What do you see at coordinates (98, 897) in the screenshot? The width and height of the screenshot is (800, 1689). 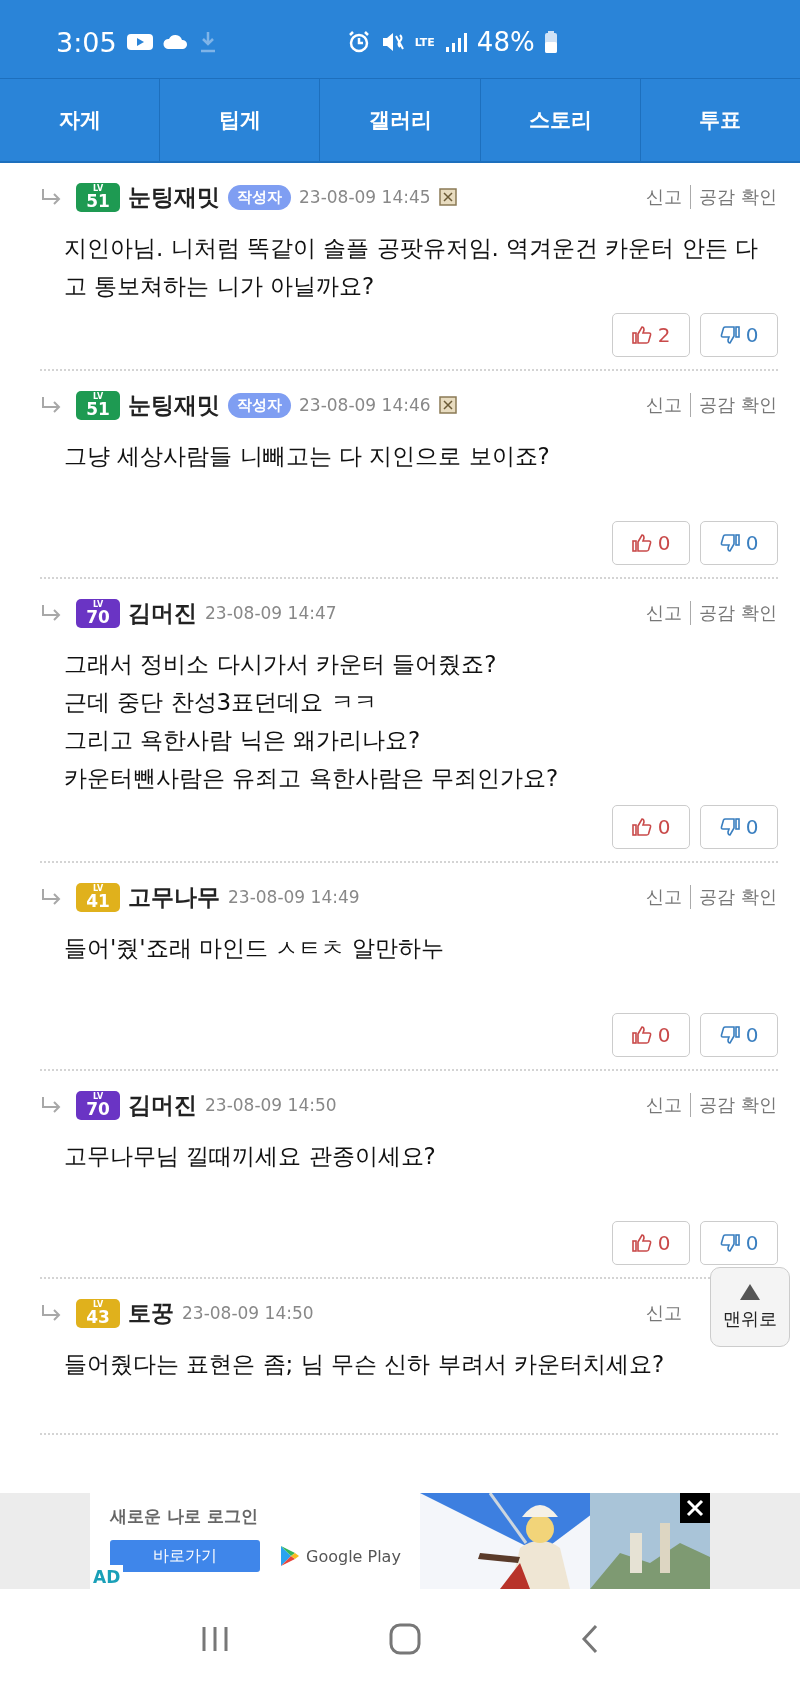 I see `level-badge: LV 41` at bounding box center [98, 897].